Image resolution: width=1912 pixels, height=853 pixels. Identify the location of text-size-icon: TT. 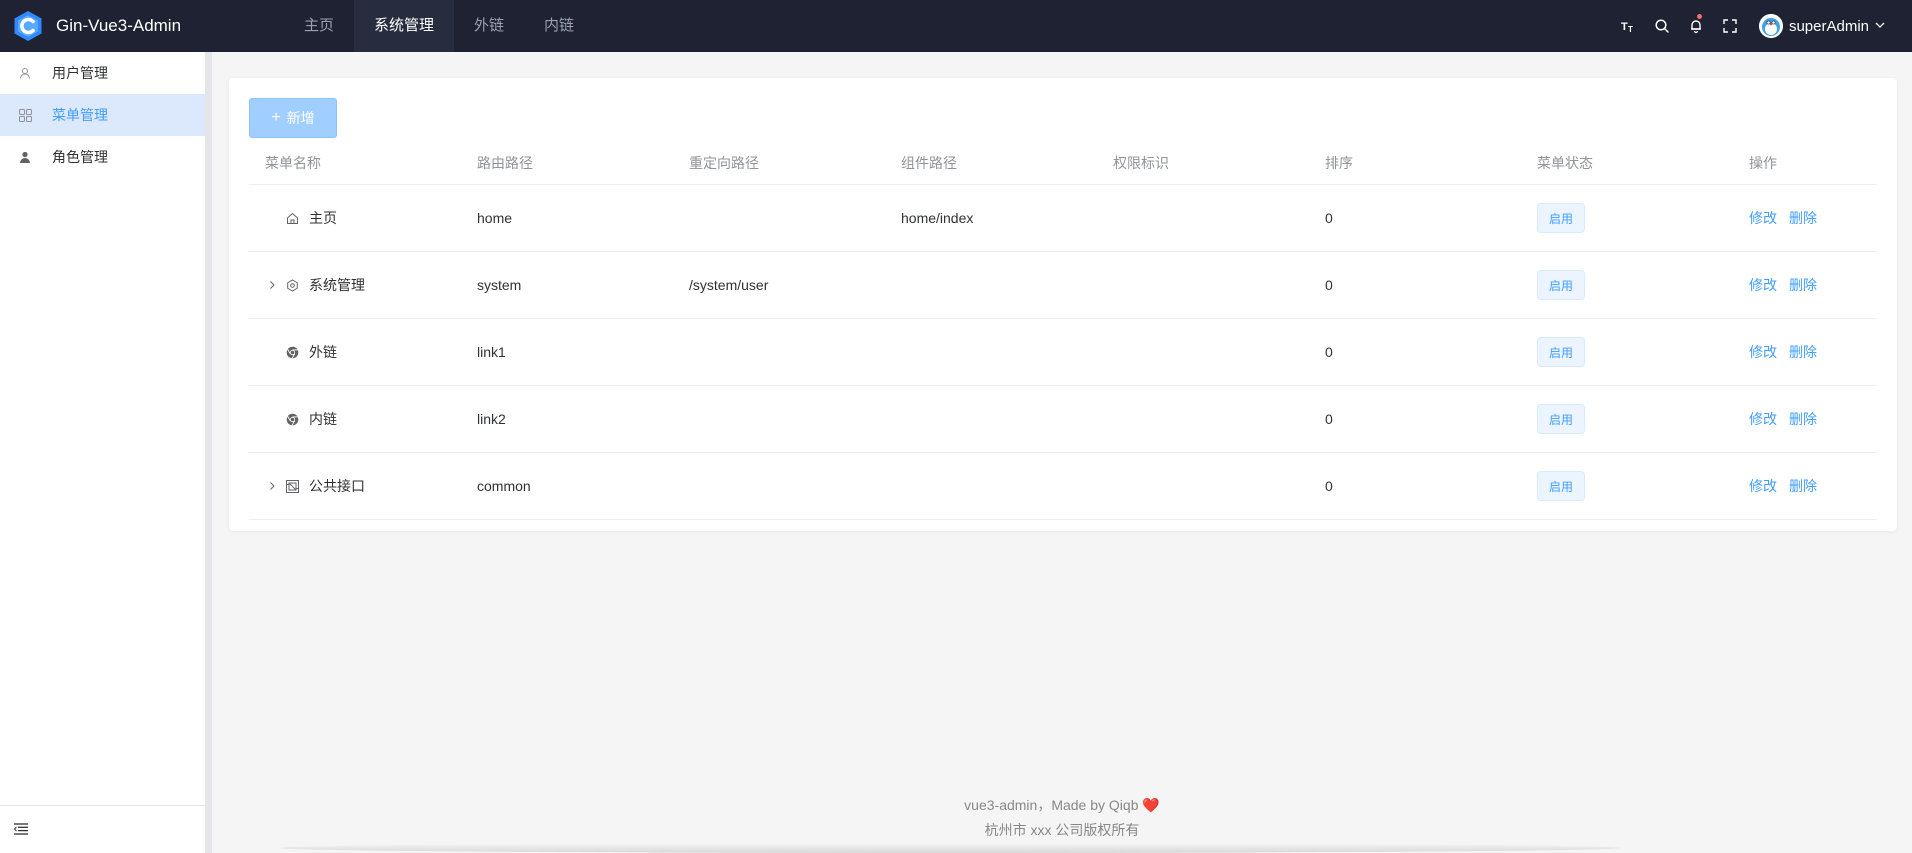
(1628, 26).